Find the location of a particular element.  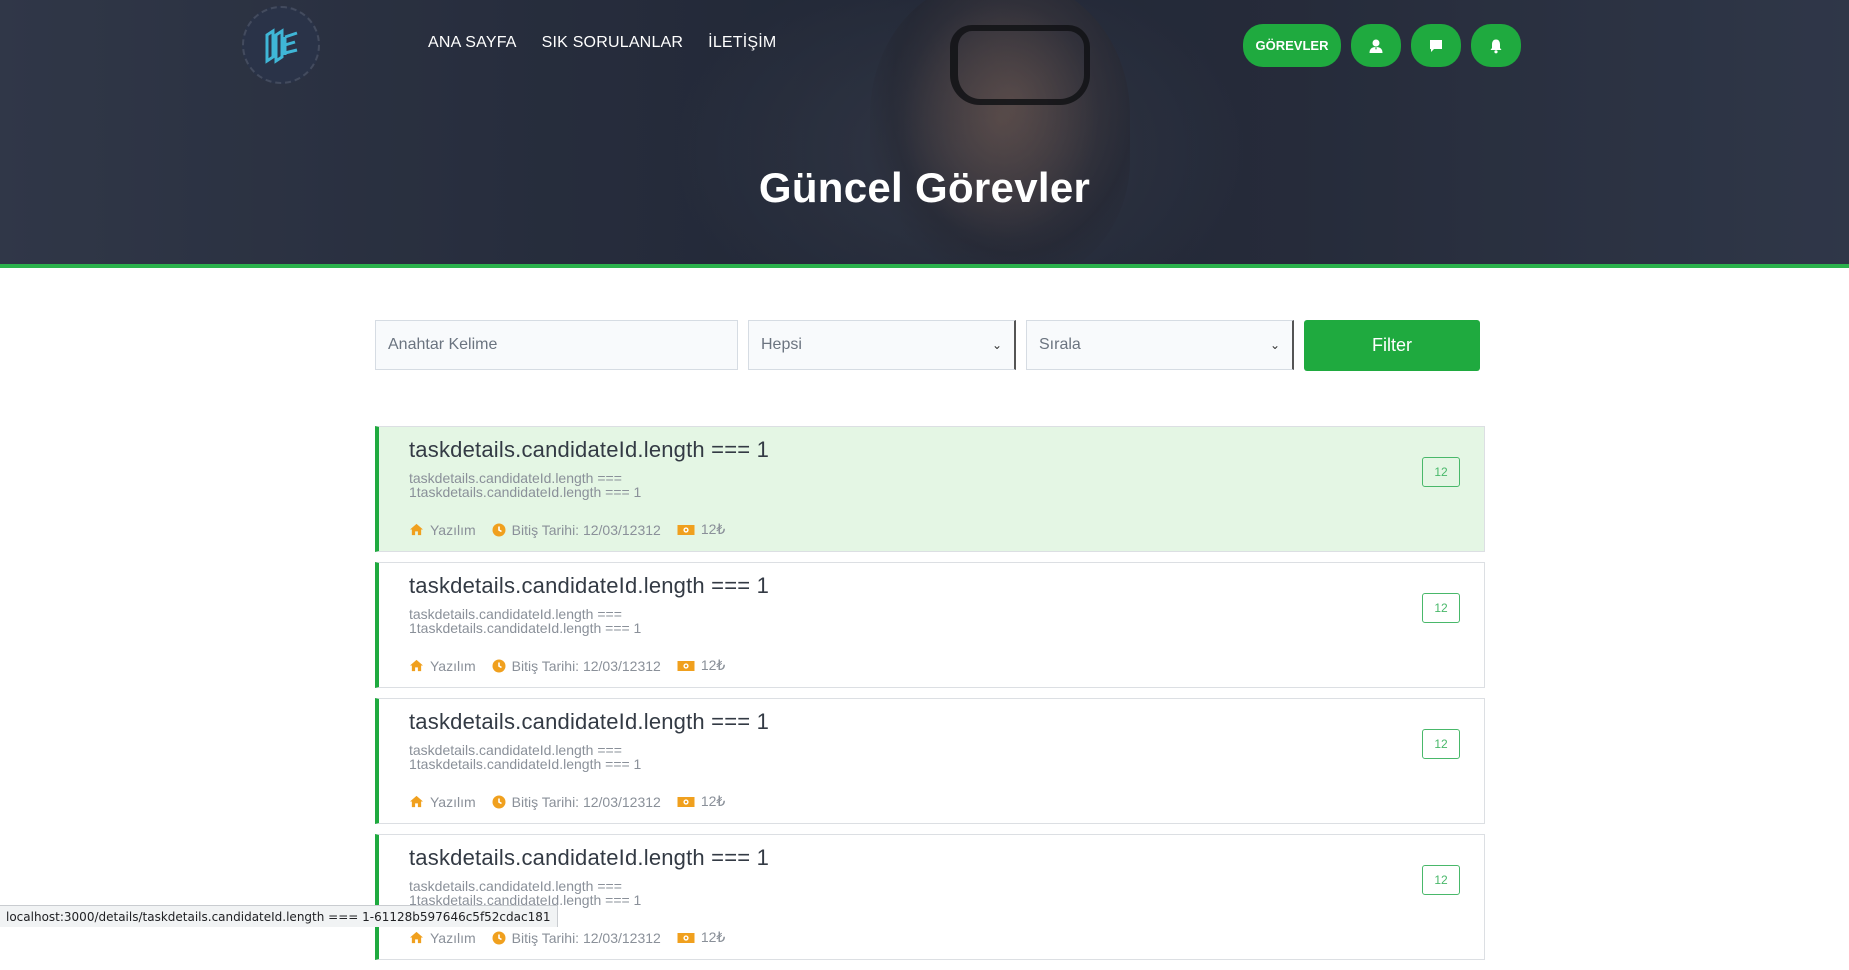

header-actions: GÖREVLER is located at coordinates (1382, 45).